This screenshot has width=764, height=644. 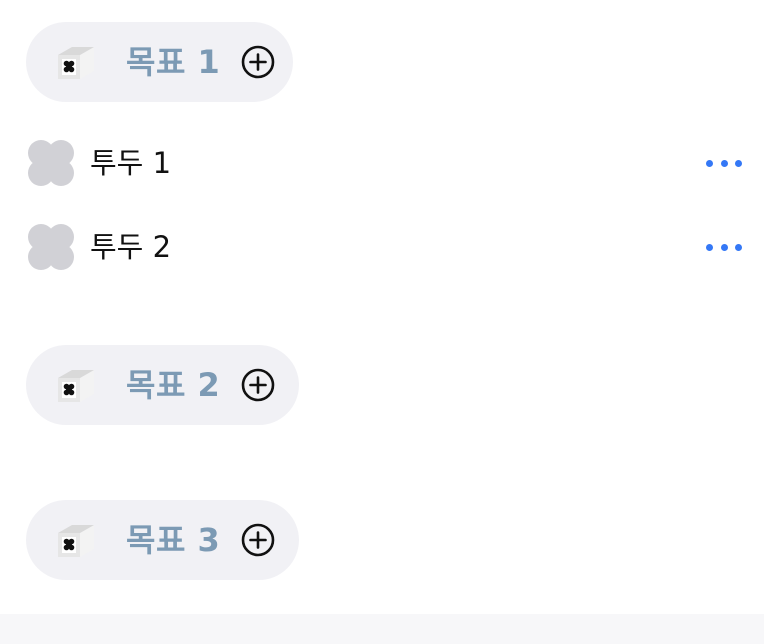 I want to click on goal-title: 목표 1, so click(x=173, y=62).